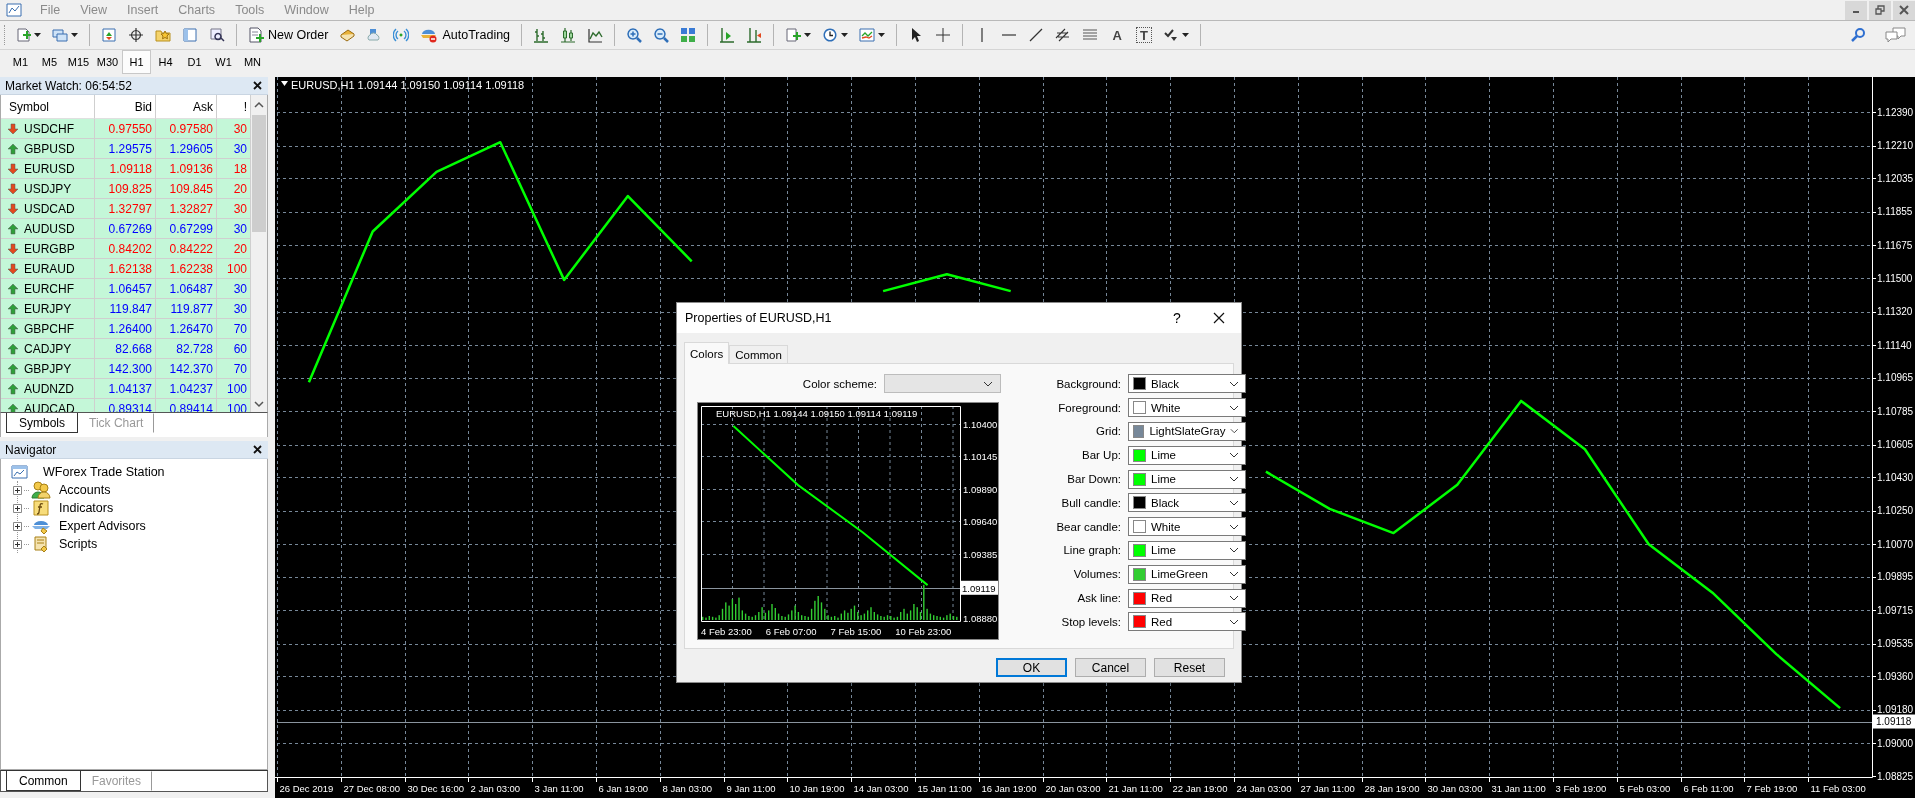  I want to click on symbol-cell: EURCHF, so click(48, 289).